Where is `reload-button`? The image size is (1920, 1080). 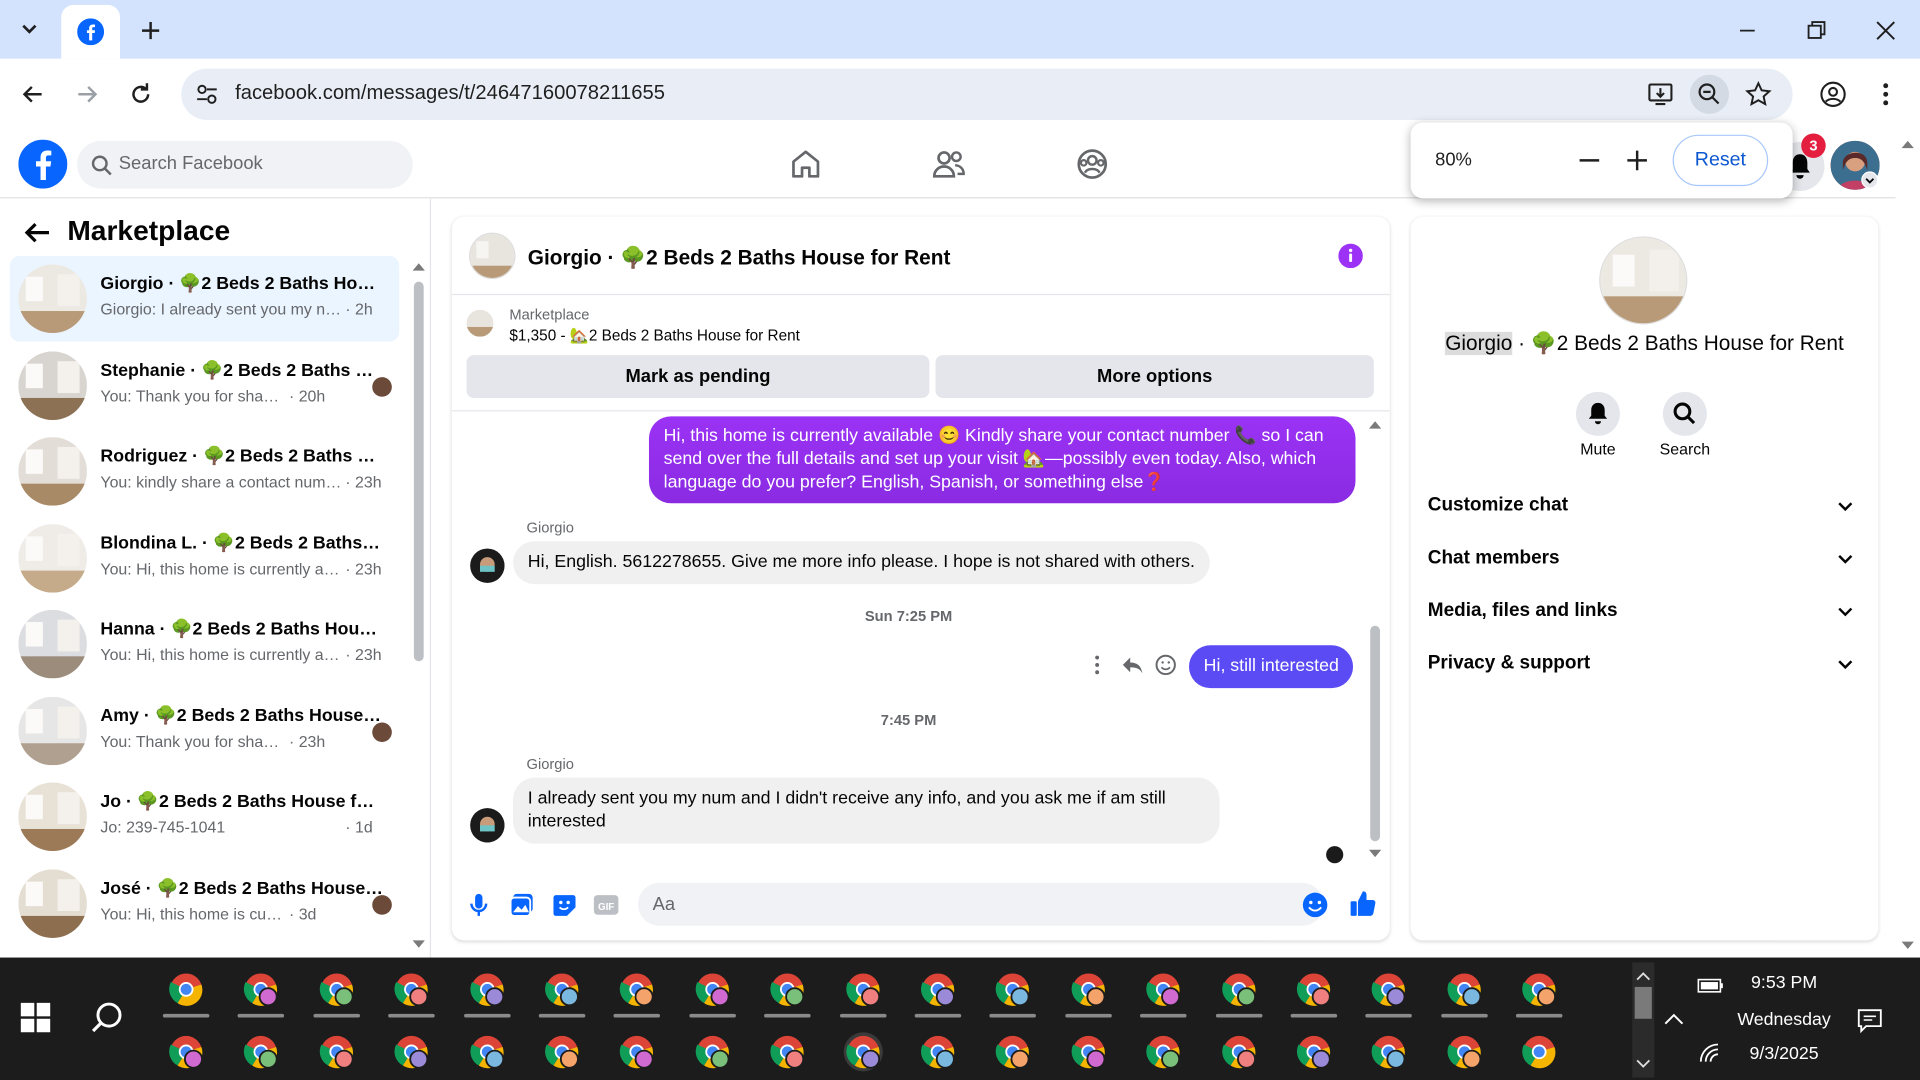 reload-button is located at coordinates (141, 94).